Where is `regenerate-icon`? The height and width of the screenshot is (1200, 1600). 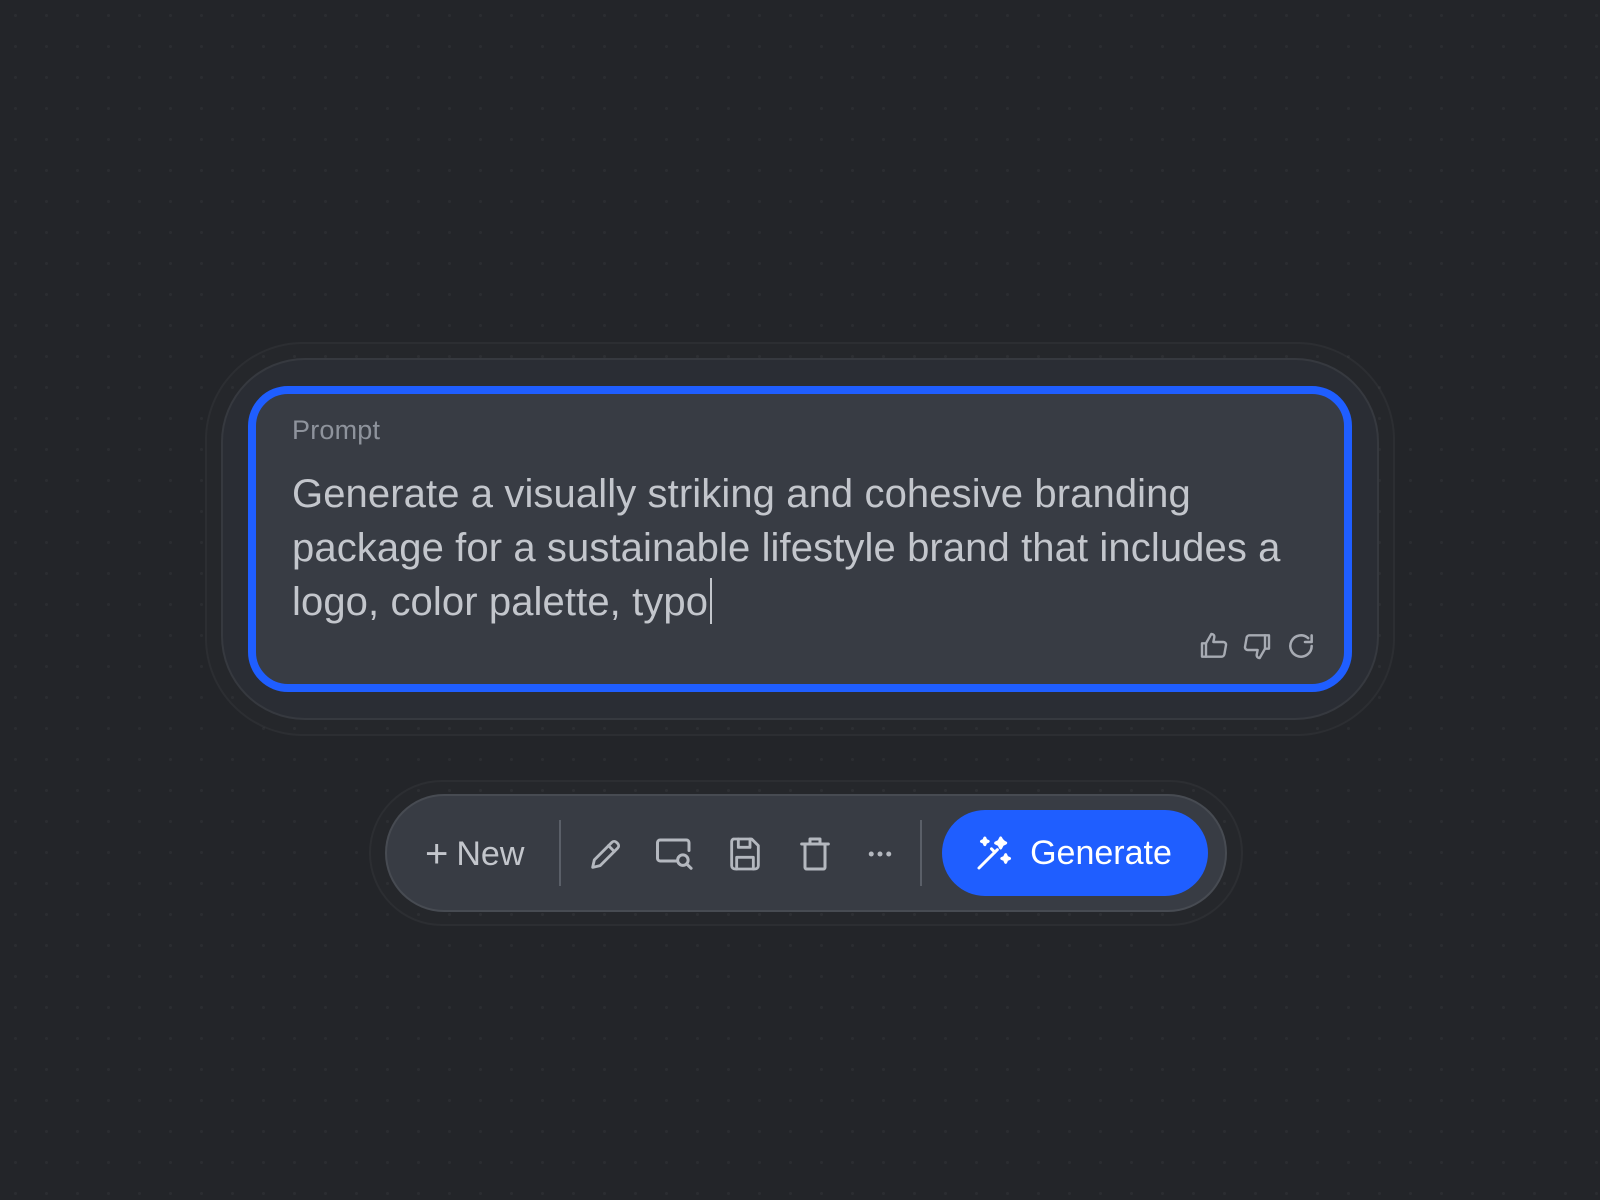 regenerate-icon is located at coordinates (1301, 646).